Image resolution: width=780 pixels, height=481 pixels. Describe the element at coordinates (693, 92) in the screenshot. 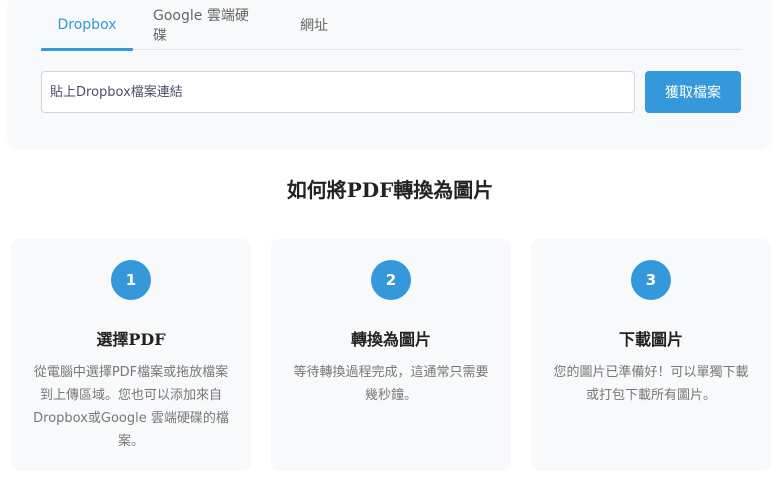

I see `fetch-file-button: 獲取檔案` at that location.